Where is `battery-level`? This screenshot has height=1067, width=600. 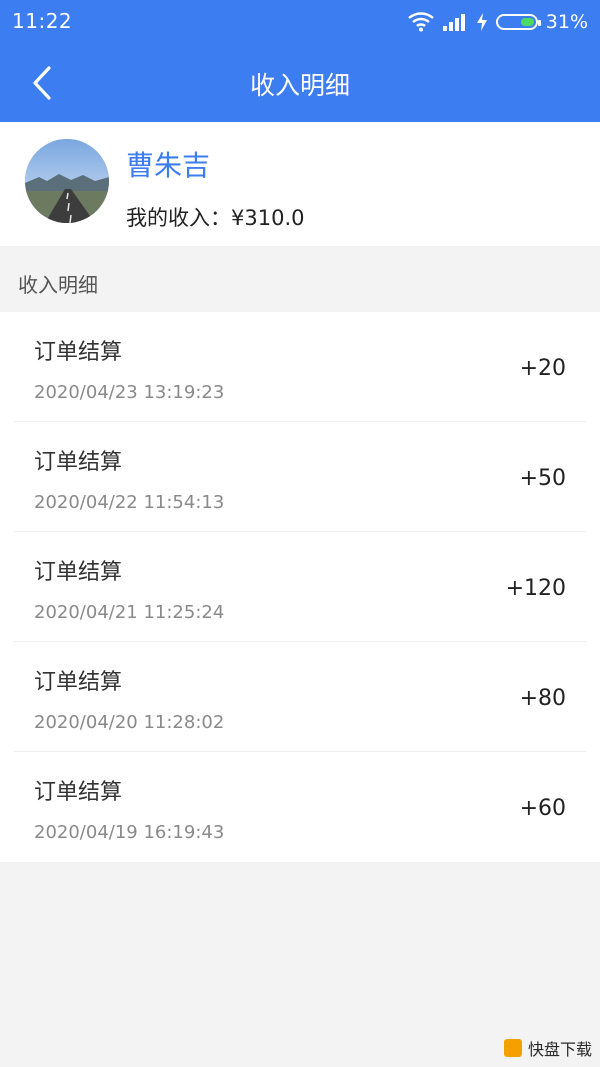
battery-level is located at coordinates (527, 22).